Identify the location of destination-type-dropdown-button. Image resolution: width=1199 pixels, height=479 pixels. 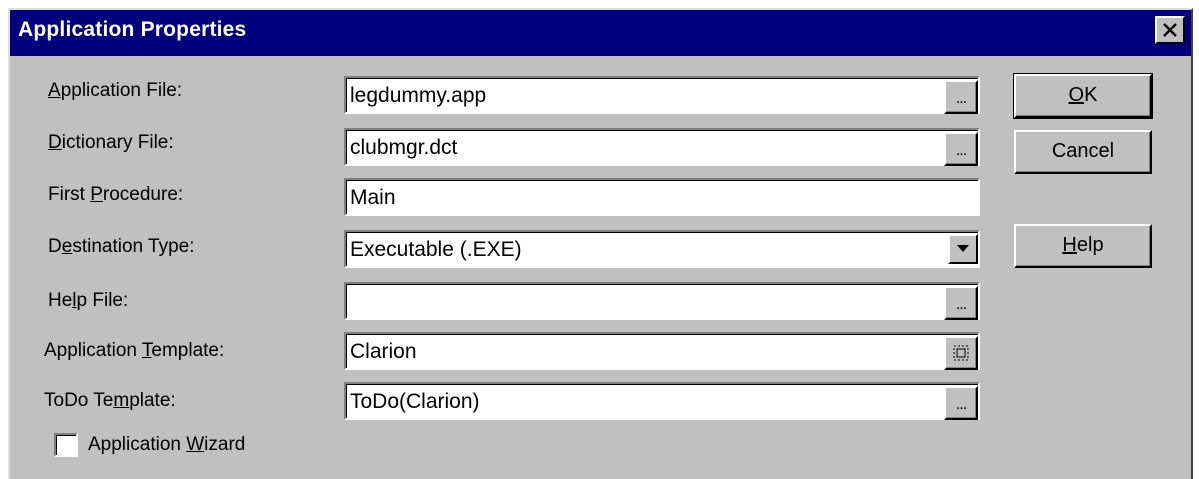
(963, 249).